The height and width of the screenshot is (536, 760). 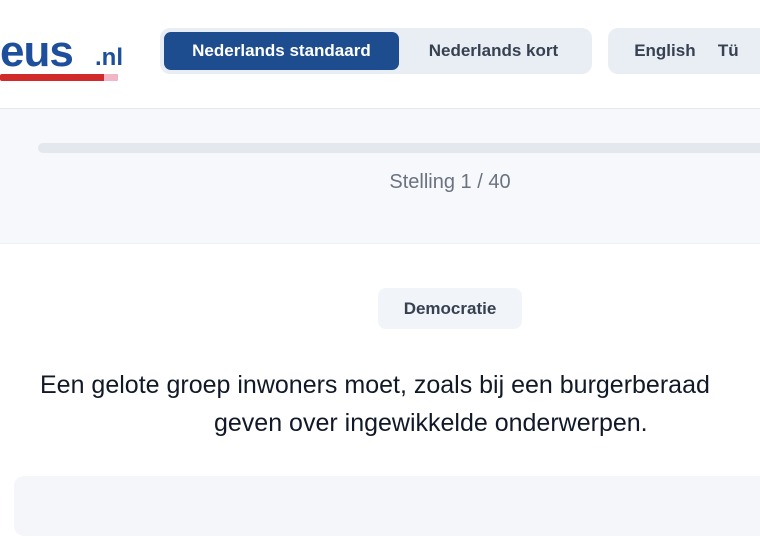 I want to click on logo-suffix: .nl, so click(x=109, y=57).